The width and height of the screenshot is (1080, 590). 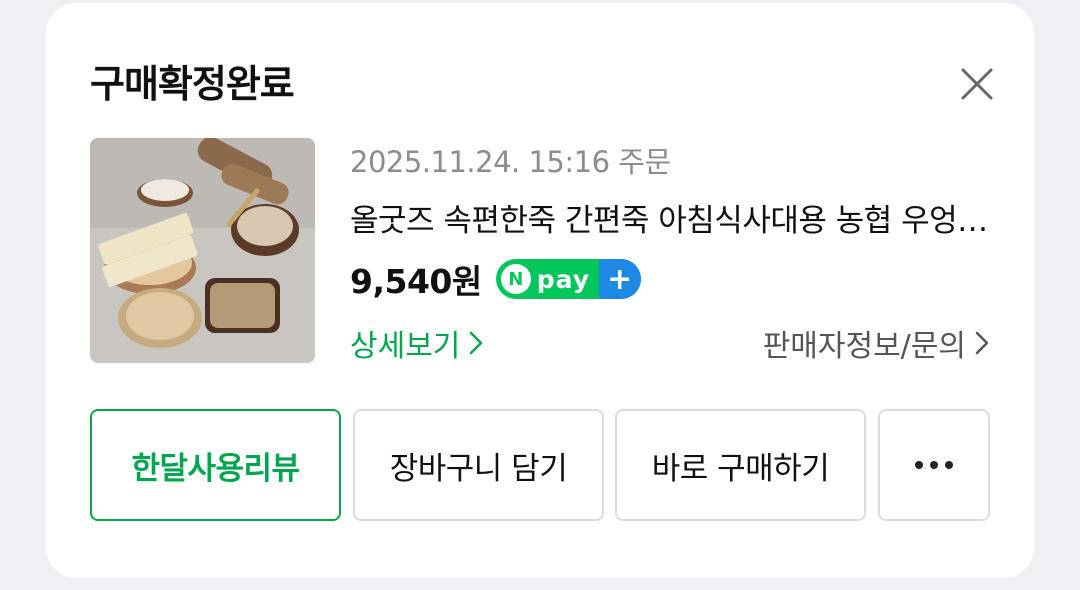 I want to click on card-title: 구매확정완료, so click(x=192, y=84).